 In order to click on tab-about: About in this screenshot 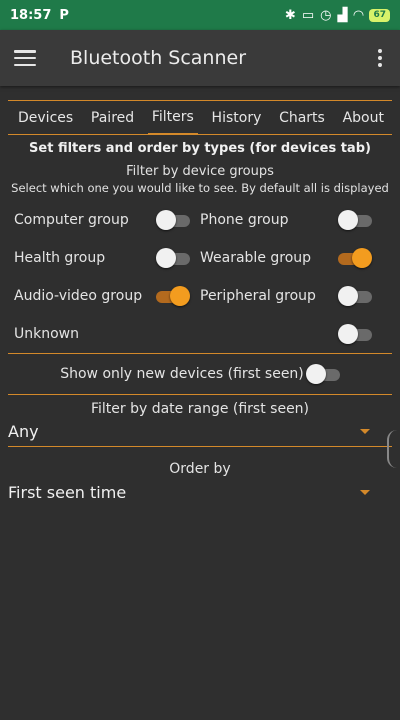, I will do `click(363, 117)`.